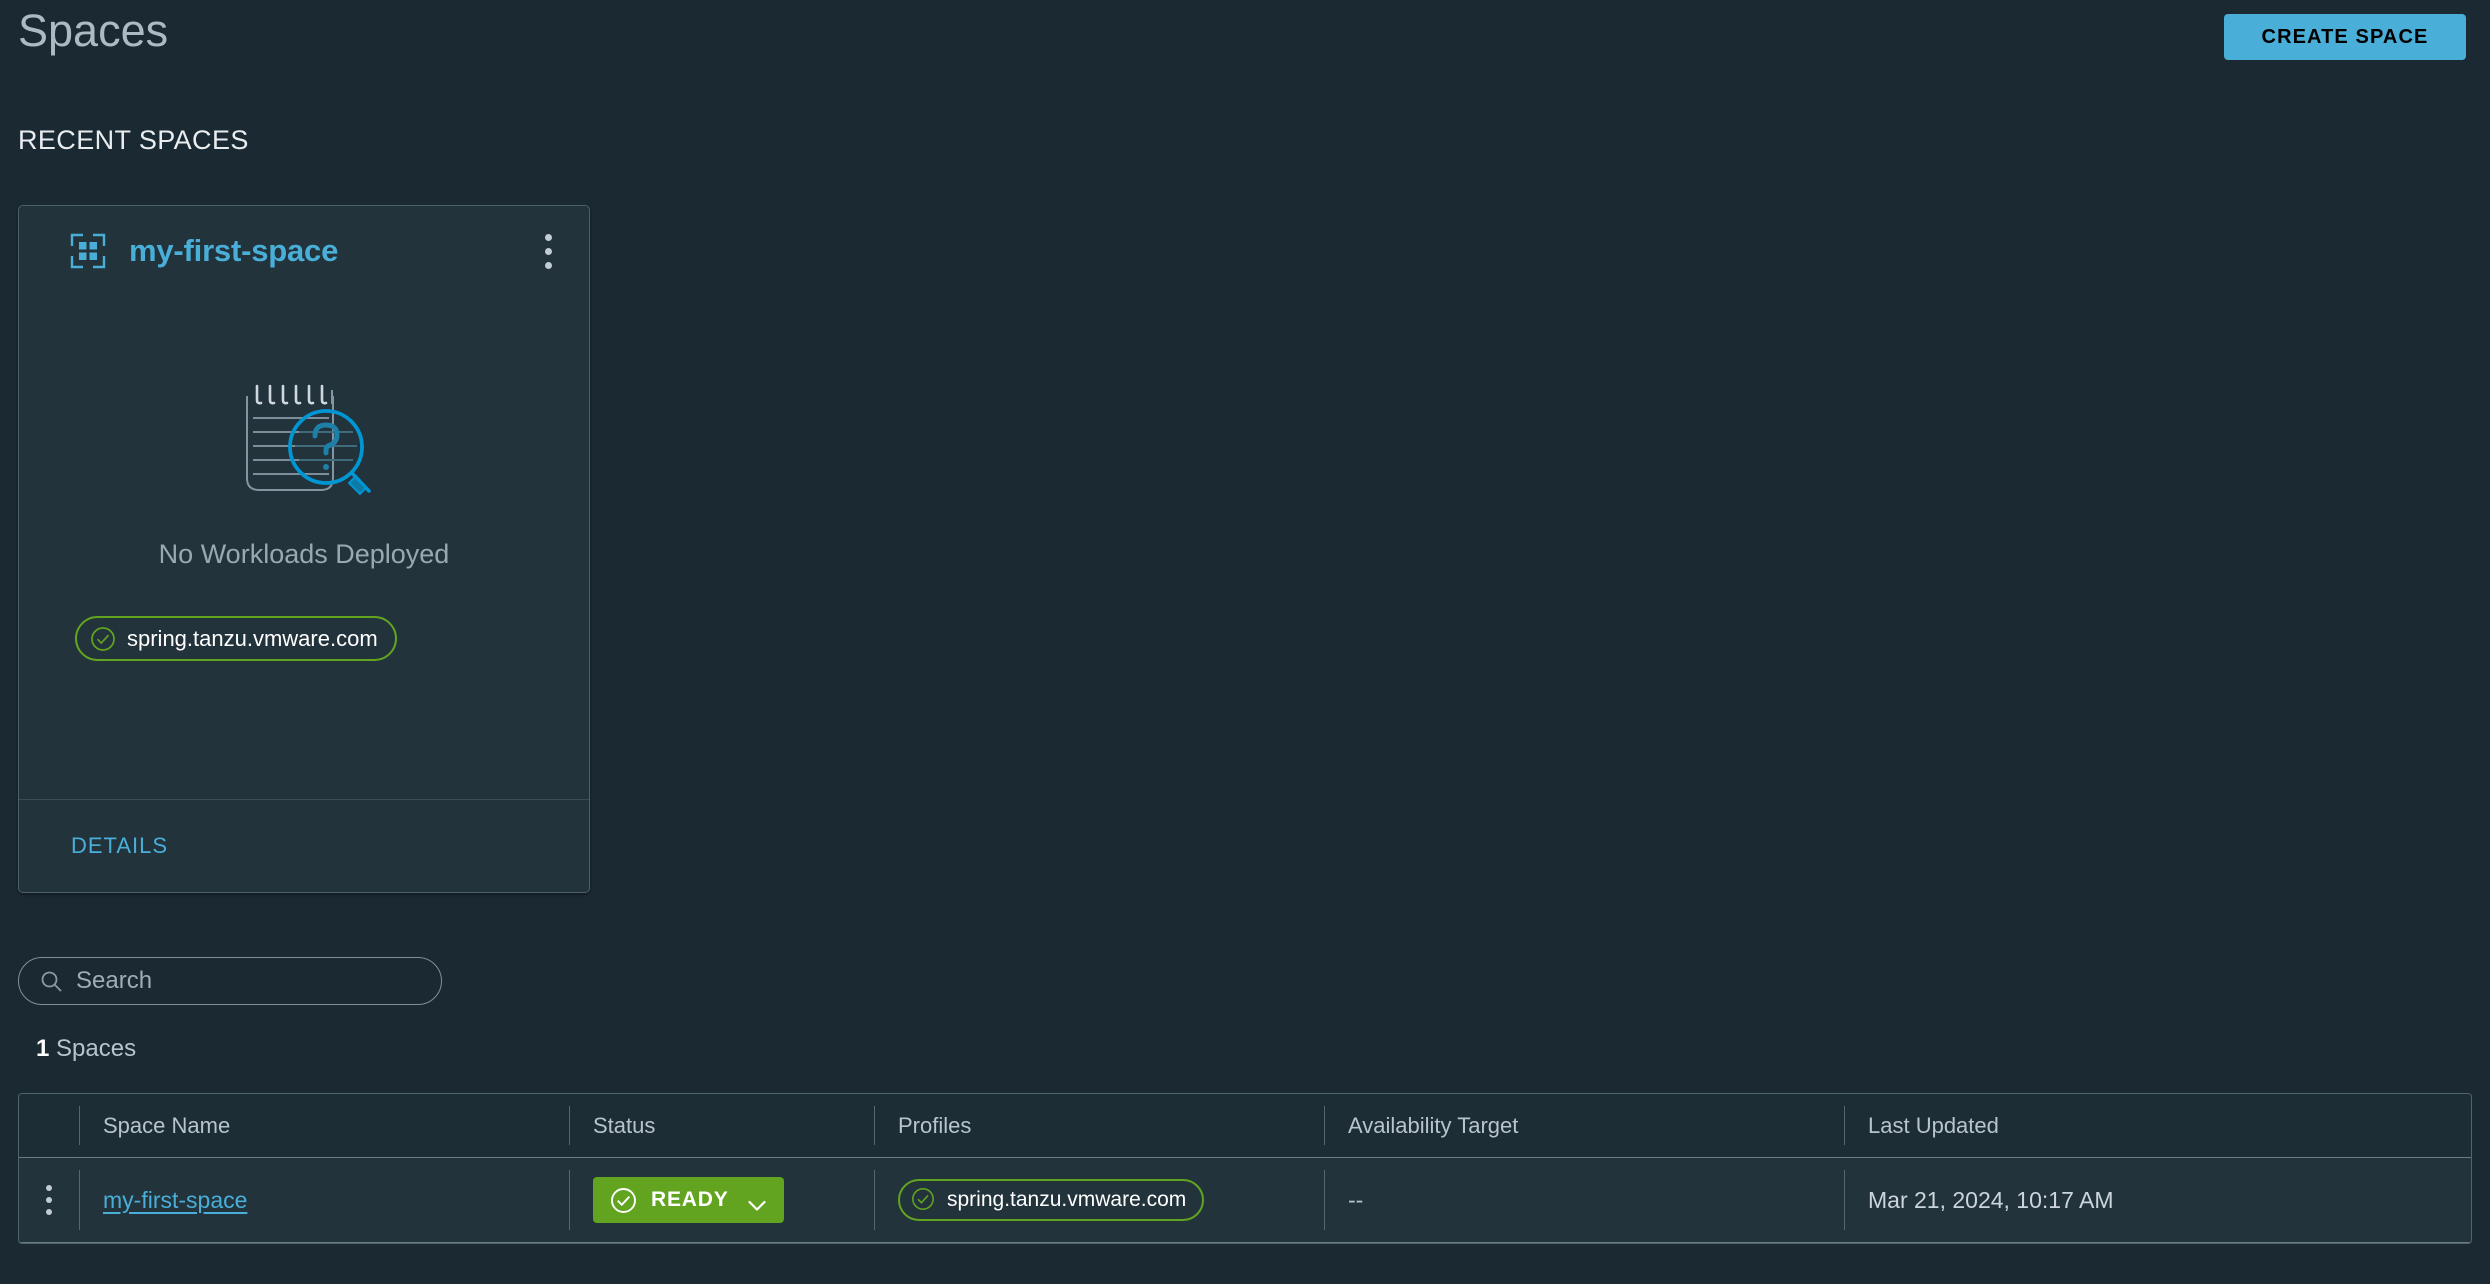 This screenshot has height=1284, width=2490. Describe the element at coordinates (324, 1125) in the screenshot. I see `column-header-space-name: Space Name` at that location.